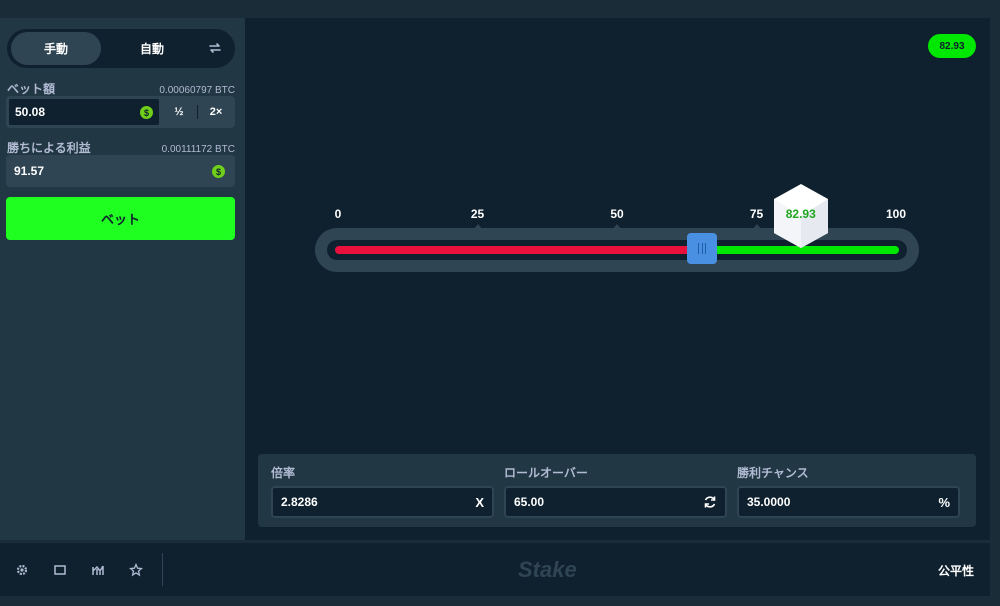  Describe the element at coordinates (769, 502) in the screenshot. I see `win-chance-value: 35.0000` at that location.